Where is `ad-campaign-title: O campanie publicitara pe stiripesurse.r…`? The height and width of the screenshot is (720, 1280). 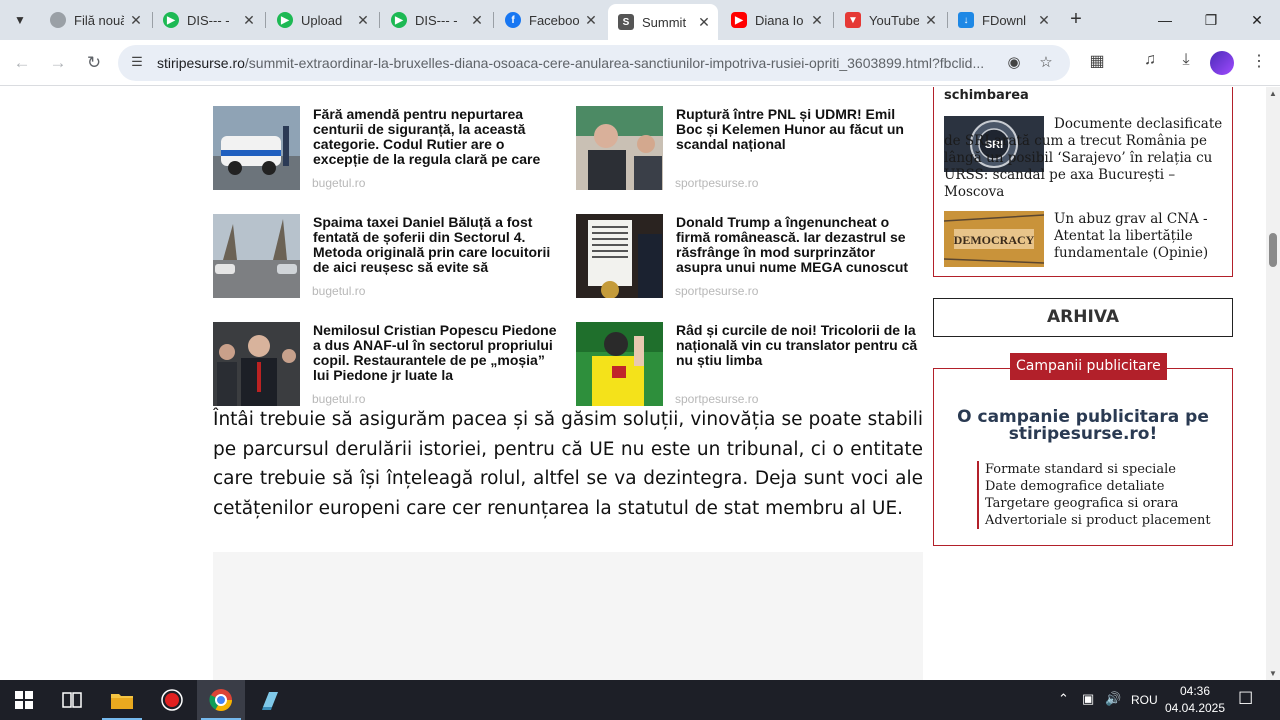
ad-campaign-title: O campanie publicitara pe stiripesurse.r… is located at coordinates (1083, 426).